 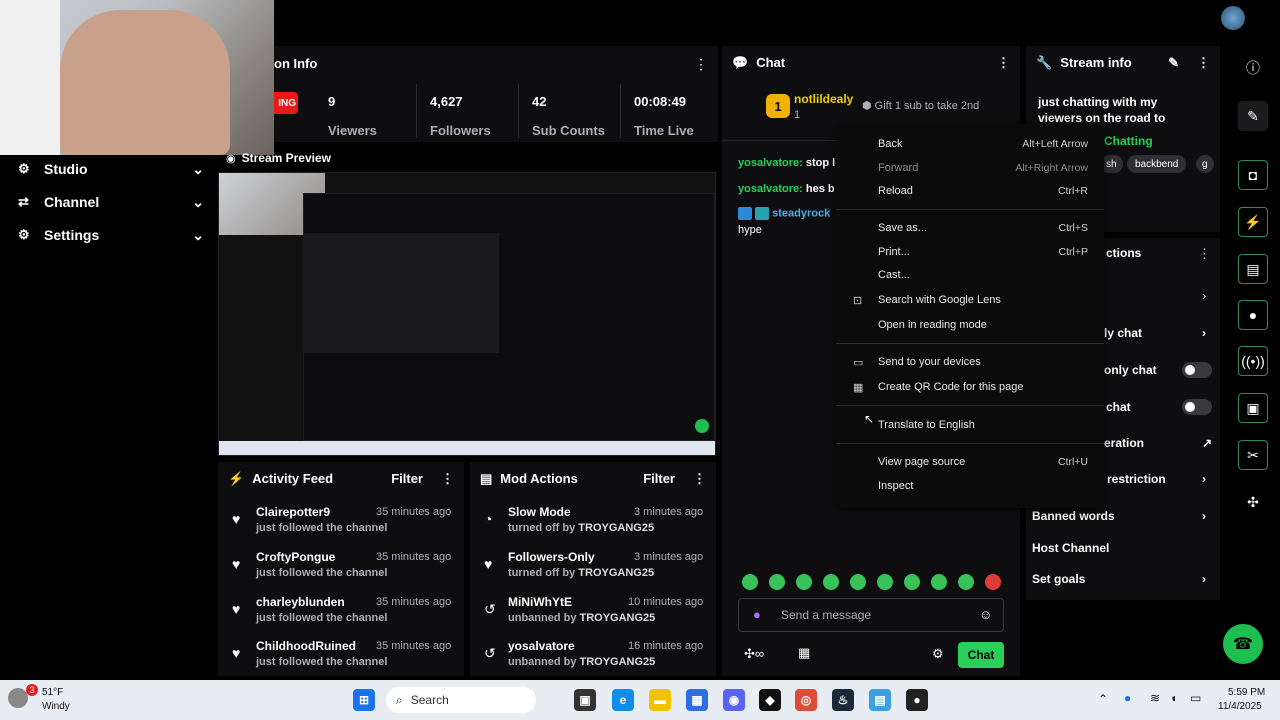 What do you see at coordinates (111, 235) in the screenshot?
I see `sidebar-item-settings: ⚙ Settings ⌄` at bounding box center [111, 235].